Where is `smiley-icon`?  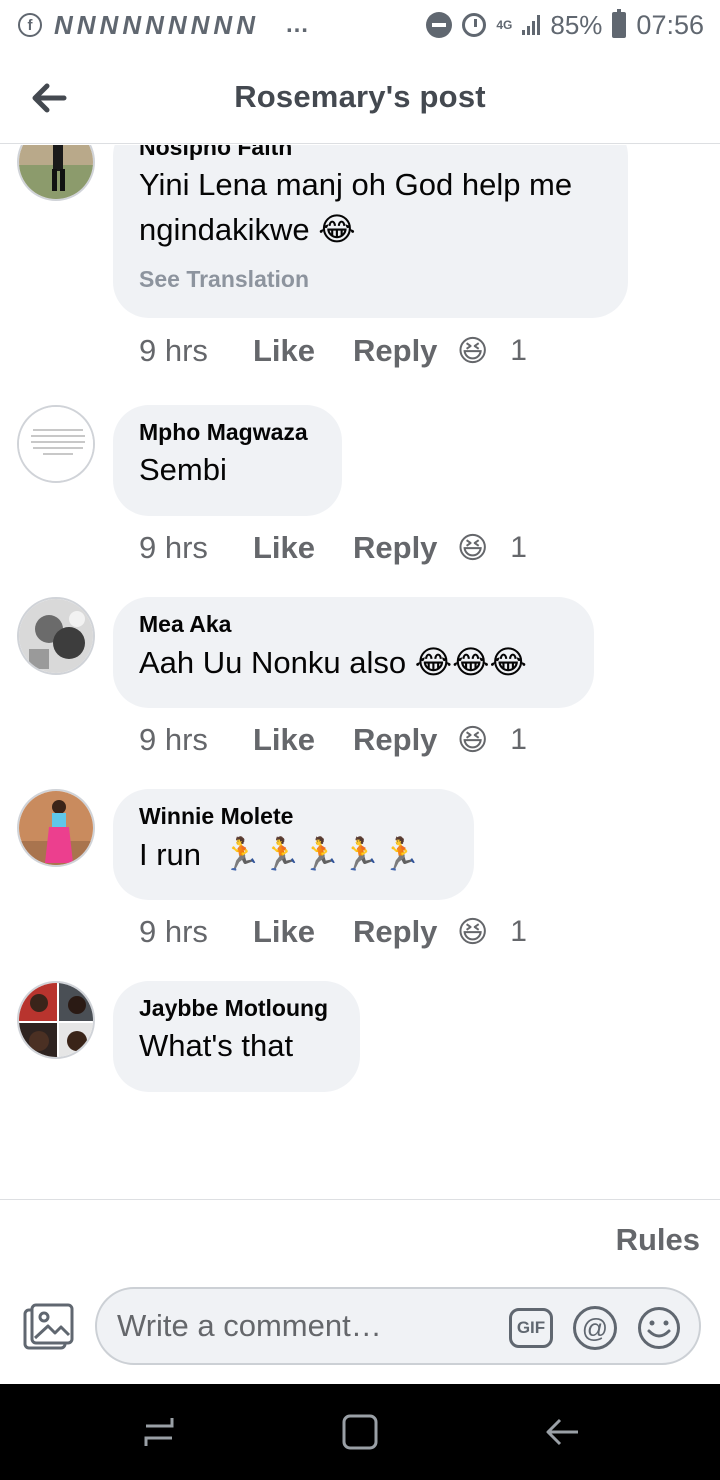 smiley-icon is located at coordinates (659, 1328).